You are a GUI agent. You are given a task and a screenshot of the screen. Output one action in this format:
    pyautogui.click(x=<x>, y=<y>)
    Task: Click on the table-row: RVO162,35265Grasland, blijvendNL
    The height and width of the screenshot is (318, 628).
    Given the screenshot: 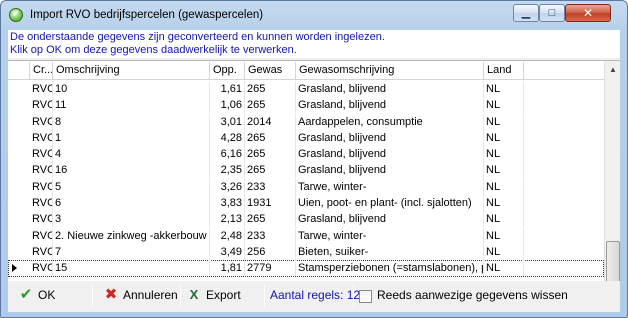 What is the action you would take?
    pyautogui.click(x=306, y=170)
    